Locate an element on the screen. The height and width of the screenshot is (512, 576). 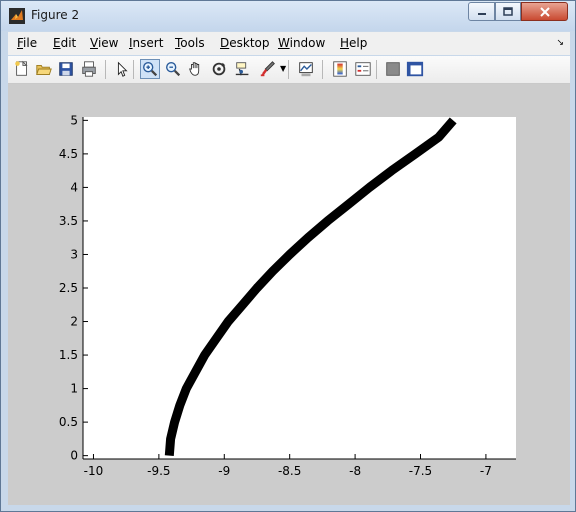
open-file-button is located at coordinates (44, 69).